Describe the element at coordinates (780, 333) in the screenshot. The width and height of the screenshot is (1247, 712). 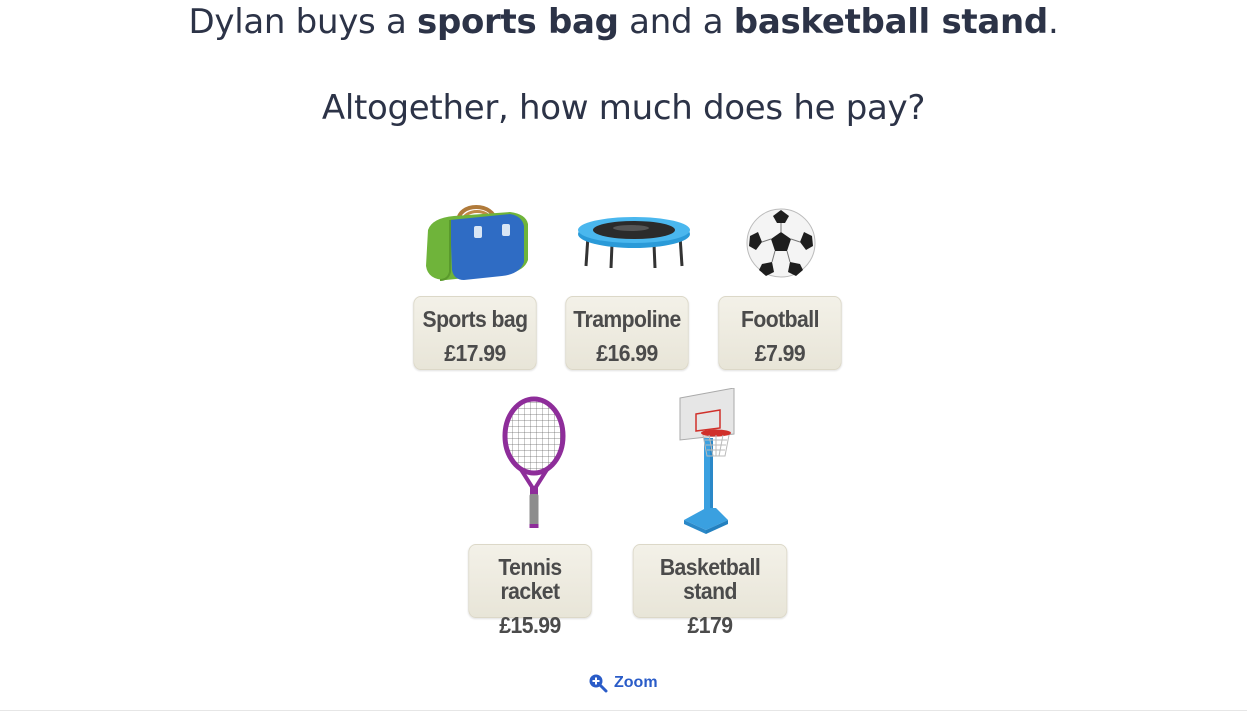
I see `item-card-football: Football £7.99` at that location.